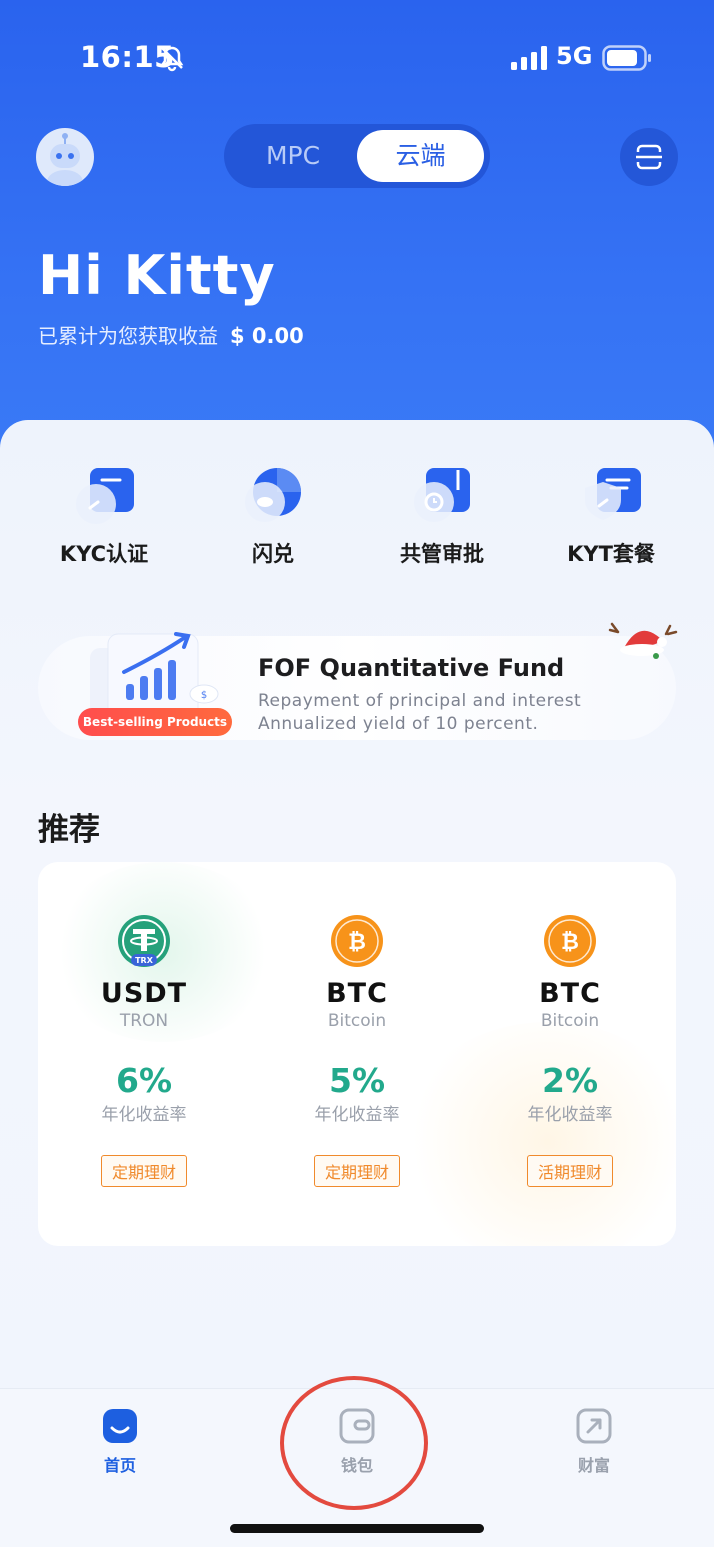 The height and width of the screenshot is (1547, 714). What do you see at coordinates (570, 1050) in the screenshot?
I see `product-btc-flexible: ₿ BTC Bitcoin 2% 年化收益率 活期理财` at bounding box center [570, 1050].